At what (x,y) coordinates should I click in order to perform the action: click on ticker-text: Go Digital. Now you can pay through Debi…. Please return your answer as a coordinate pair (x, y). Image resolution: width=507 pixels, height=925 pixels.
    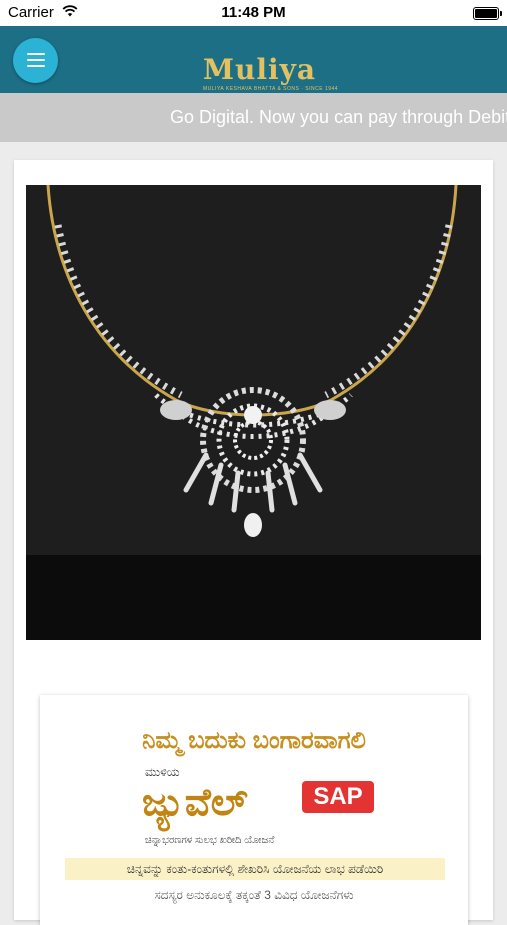
    Looking at the image, I should click on (338, 117).